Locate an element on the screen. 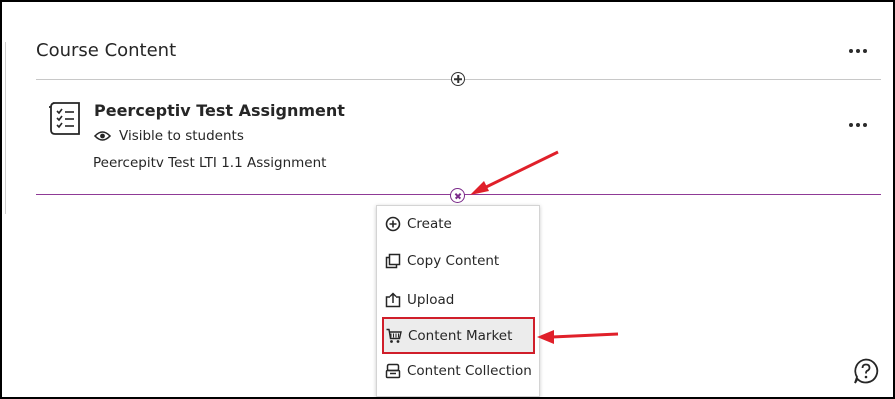 This screenshot has width=895, height=399. assignment-icon is located at coordinates (64, 118).